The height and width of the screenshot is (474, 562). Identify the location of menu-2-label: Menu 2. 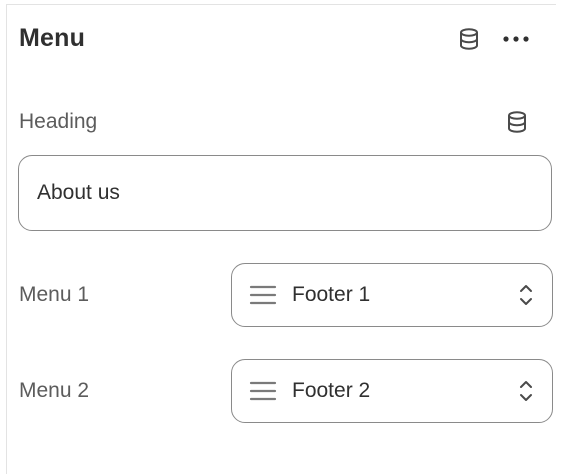
(54, 390).